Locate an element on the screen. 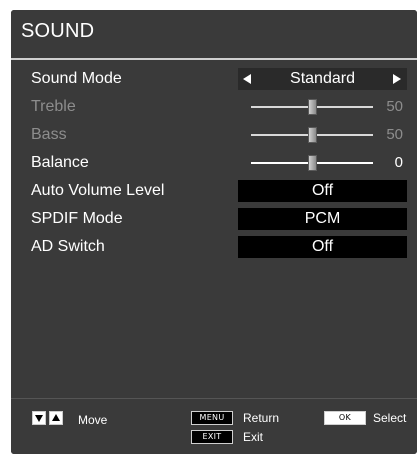  balance-slider-thumb is located at coordinates (312, 163).